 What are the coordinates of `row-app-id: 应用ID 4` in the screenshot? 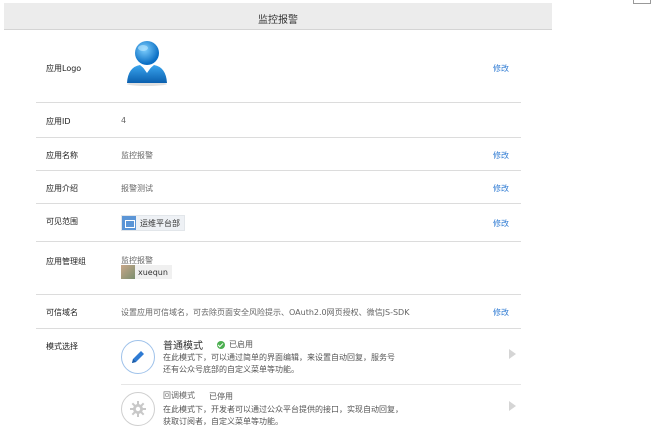 It's located at (278, 120).